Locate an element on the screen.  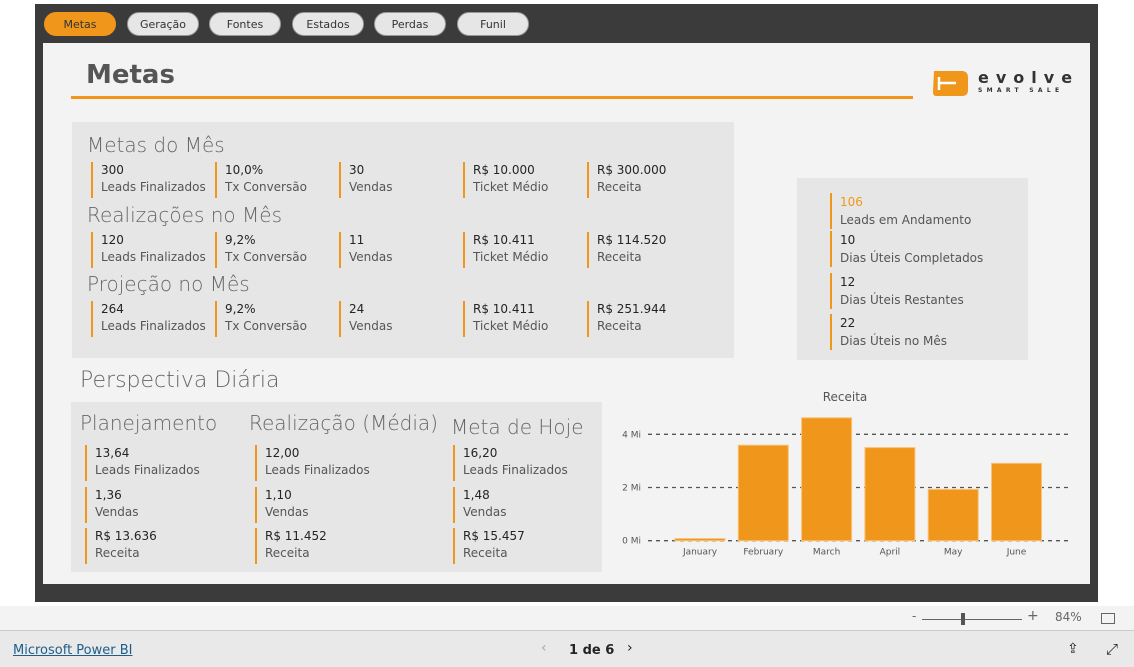
kpi-label: Tx Conversão is located at coordinates (266, 326).